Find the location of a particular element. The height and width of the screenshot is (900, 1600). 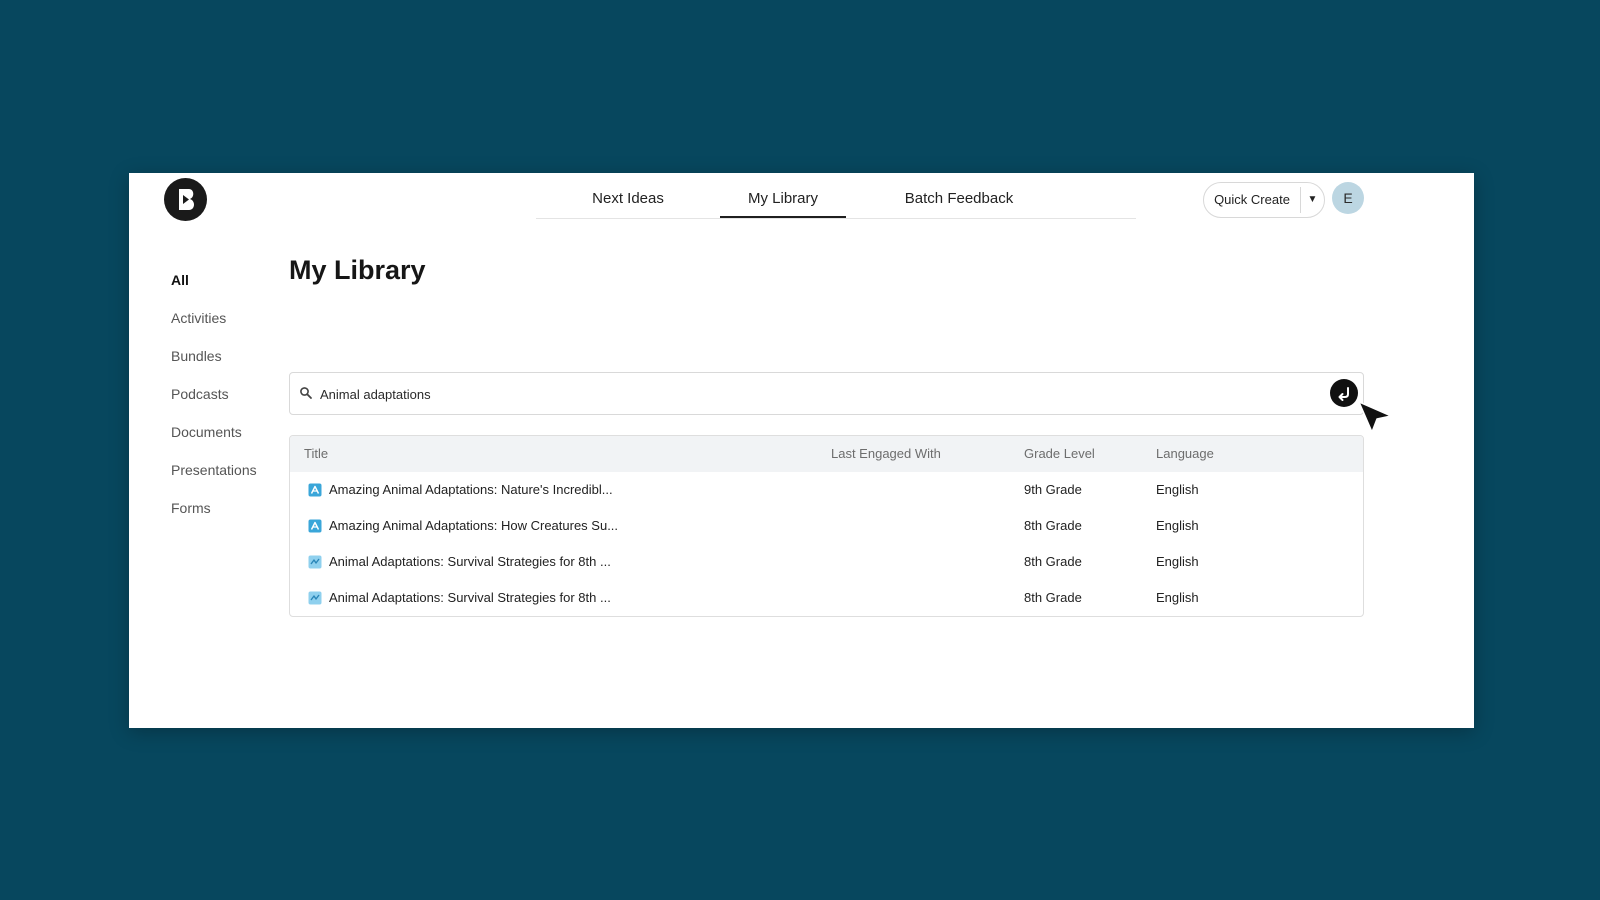

enter-arrow-icon is located at coordinates (1343, 394).